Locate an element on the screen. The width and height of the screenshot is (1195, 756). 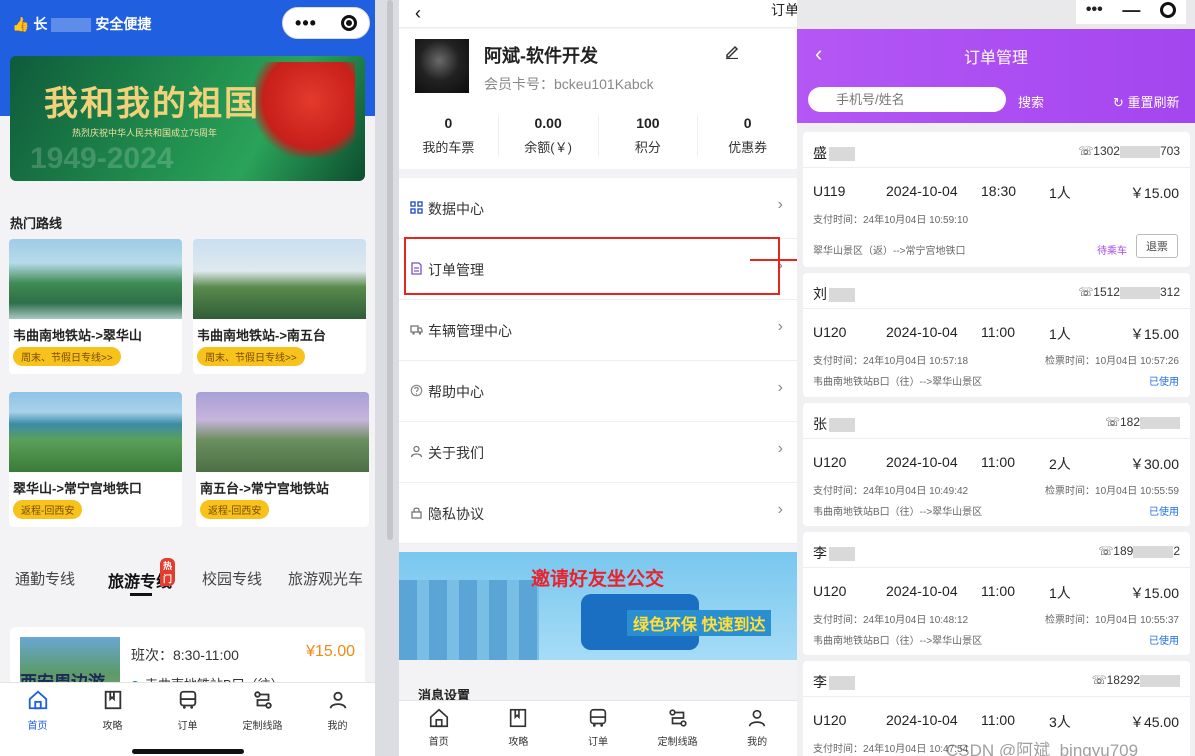
pay-time: 支付时间：24年10月04日 10:47:54 is located at coordinates (891, 749).